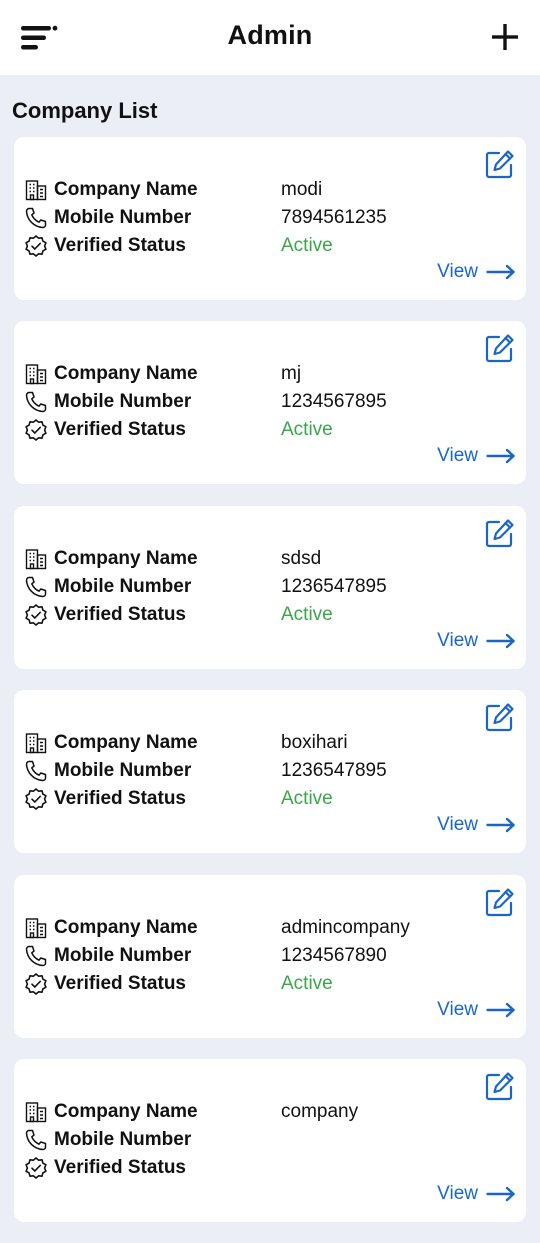 The width and height of the screenshot is (540, 1243). I want to click on mobile-number-row: Mobile Number 1234567895, so click(205, 402).